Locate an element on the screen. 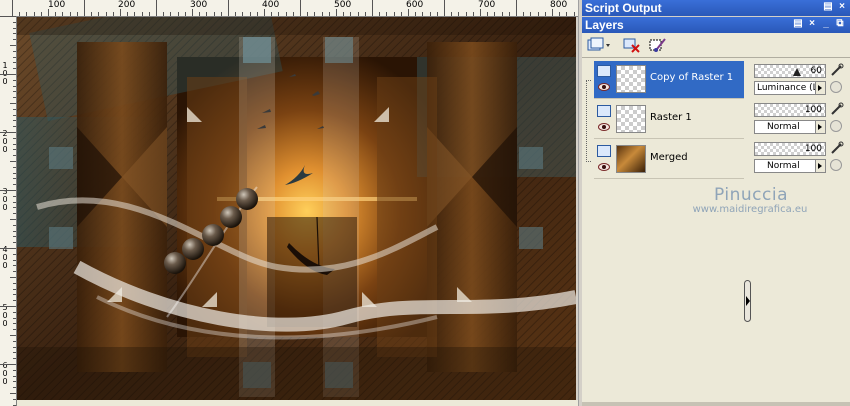 The height and width of the screenshot is (406, 850). layers-titlebar: Layers ▤ × _ ⧉ is located at coordinates (716, 25).